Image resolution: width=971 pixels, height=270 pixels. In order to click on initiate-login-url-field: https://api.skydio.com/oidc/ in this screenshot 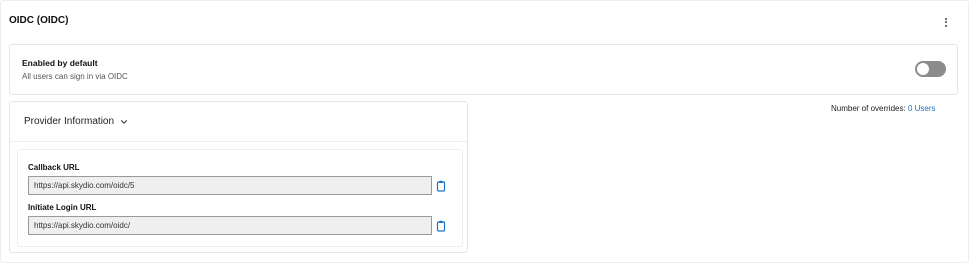, I will do `click(230, 225)`.